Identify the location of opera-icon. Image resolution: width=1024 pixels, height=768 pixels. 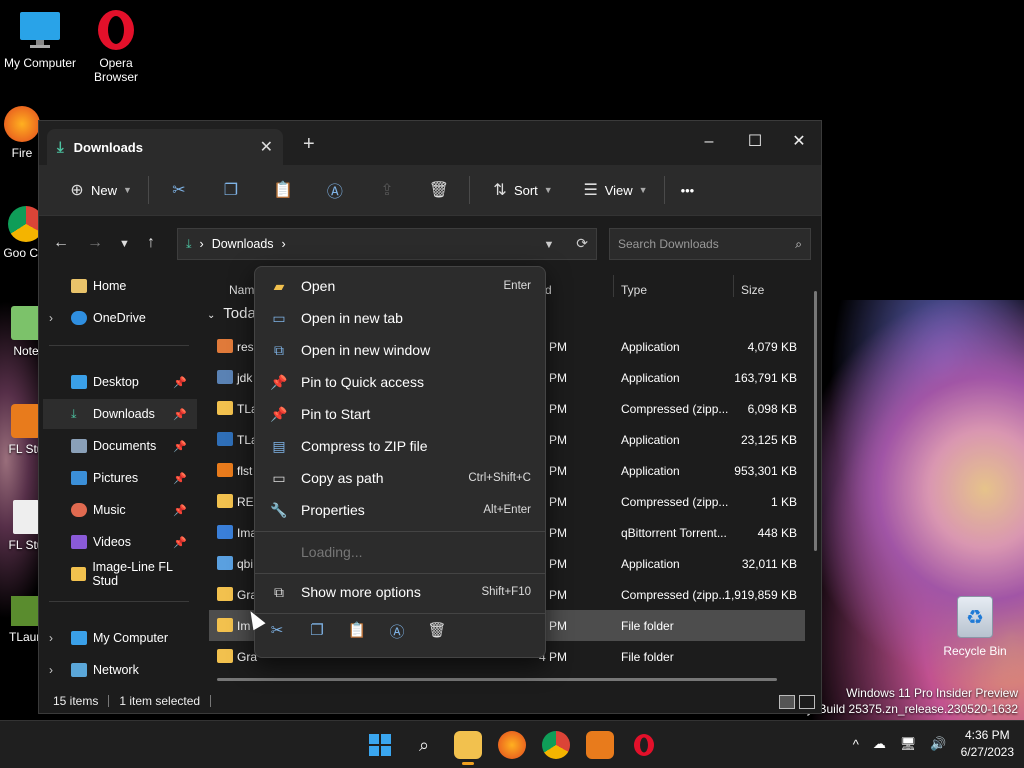
(644, 745).